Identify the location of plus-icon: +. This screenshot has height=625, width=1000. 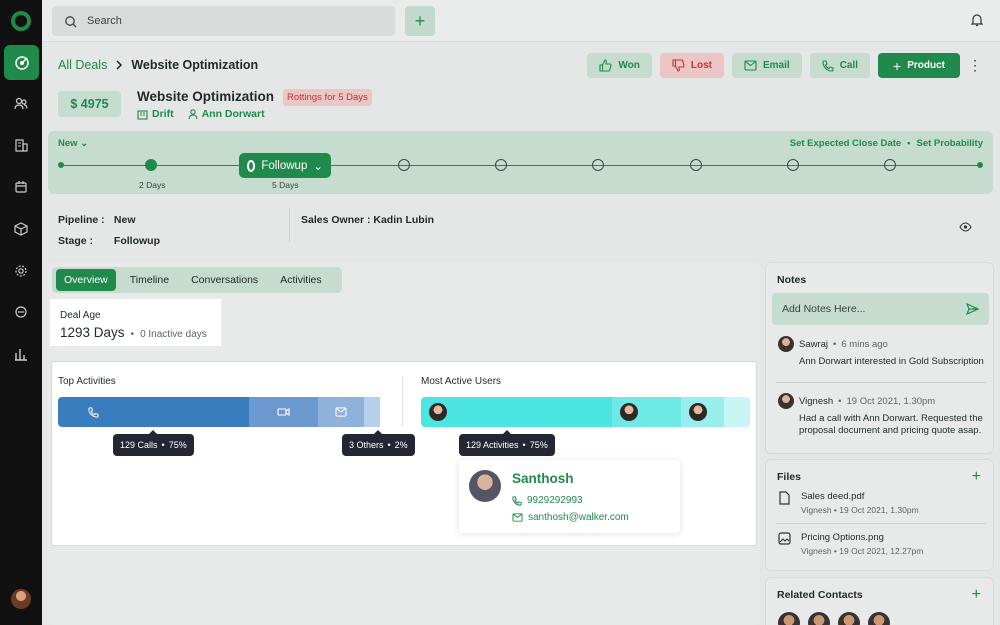
(420, 20).